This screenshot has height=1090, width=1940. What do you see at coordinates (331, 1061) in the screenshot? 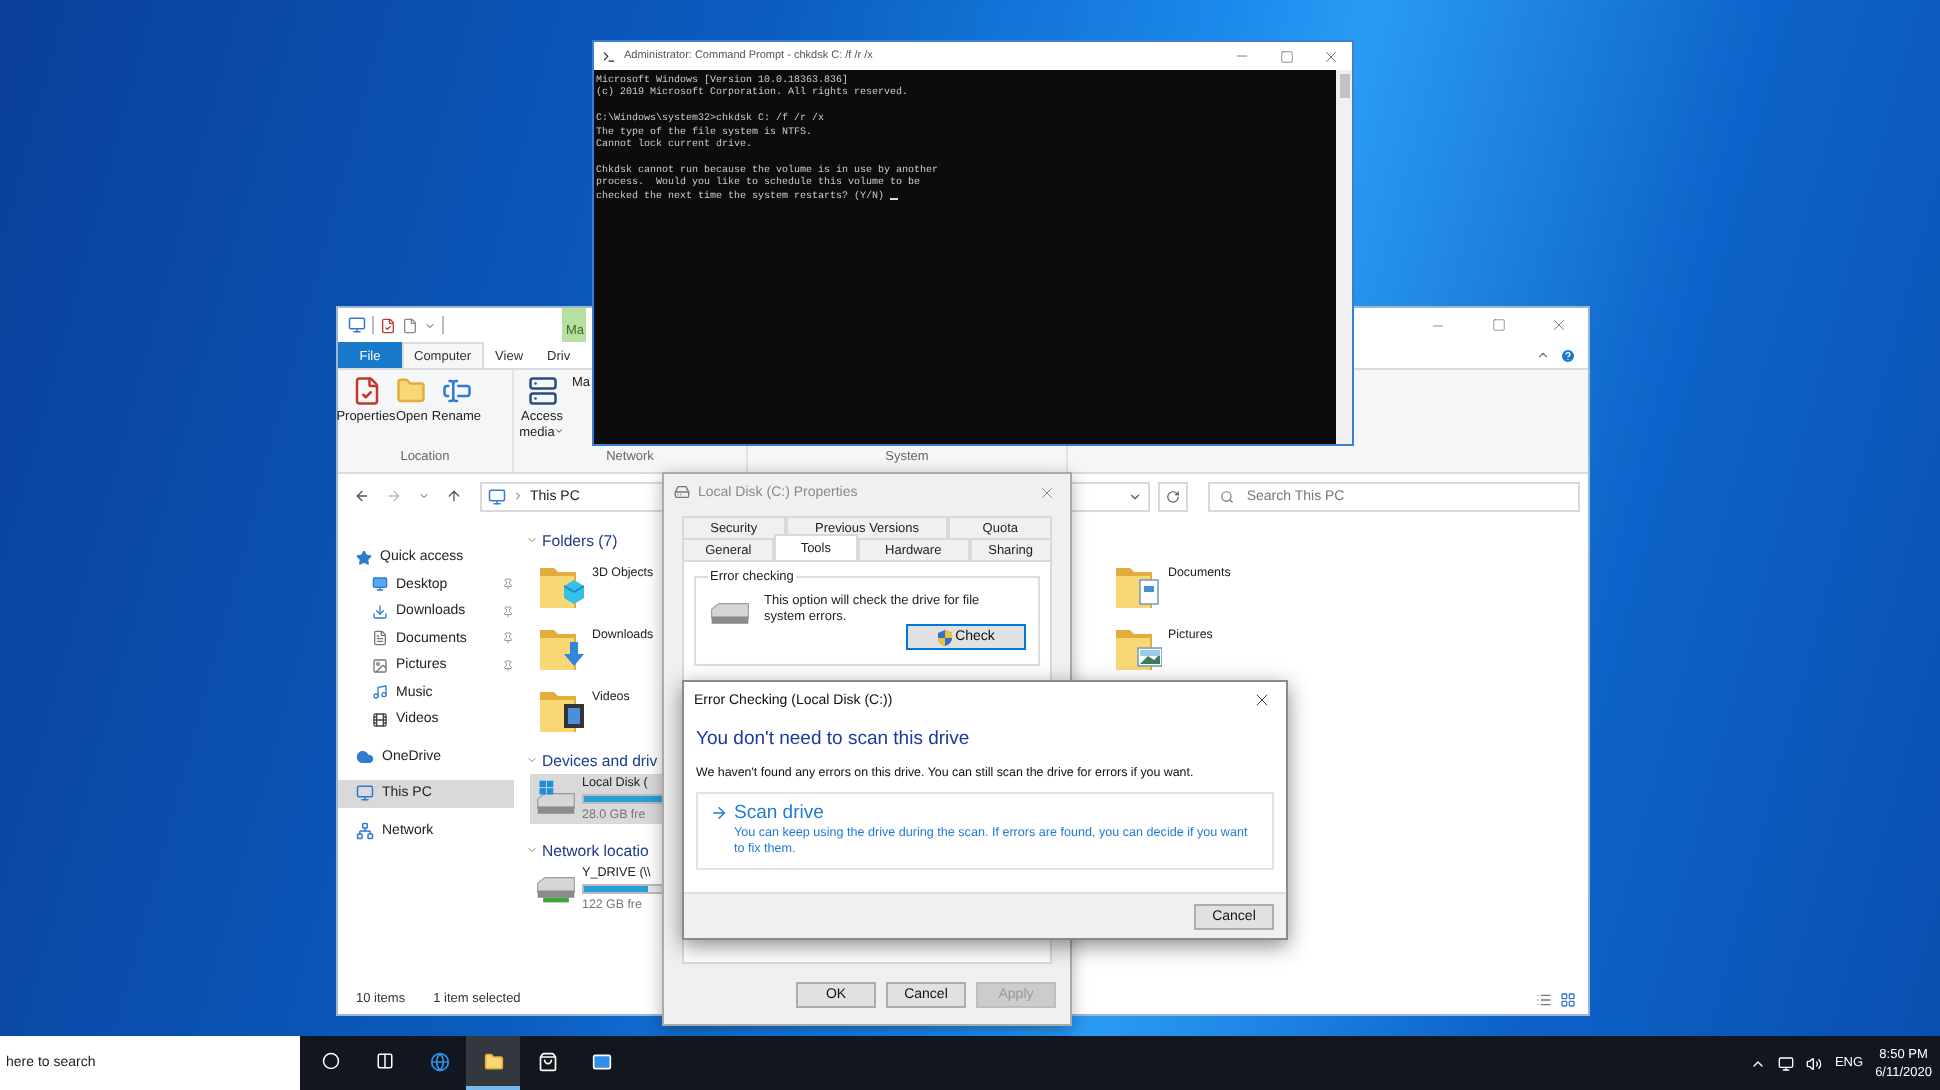
I see `circle-icon` at bounding box center [331, 1061].